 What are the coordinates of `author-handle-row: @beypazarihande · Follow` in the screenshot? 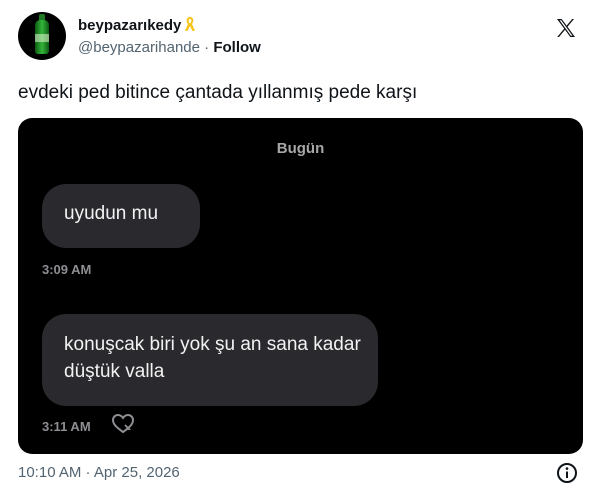 It's located at (169, 47).